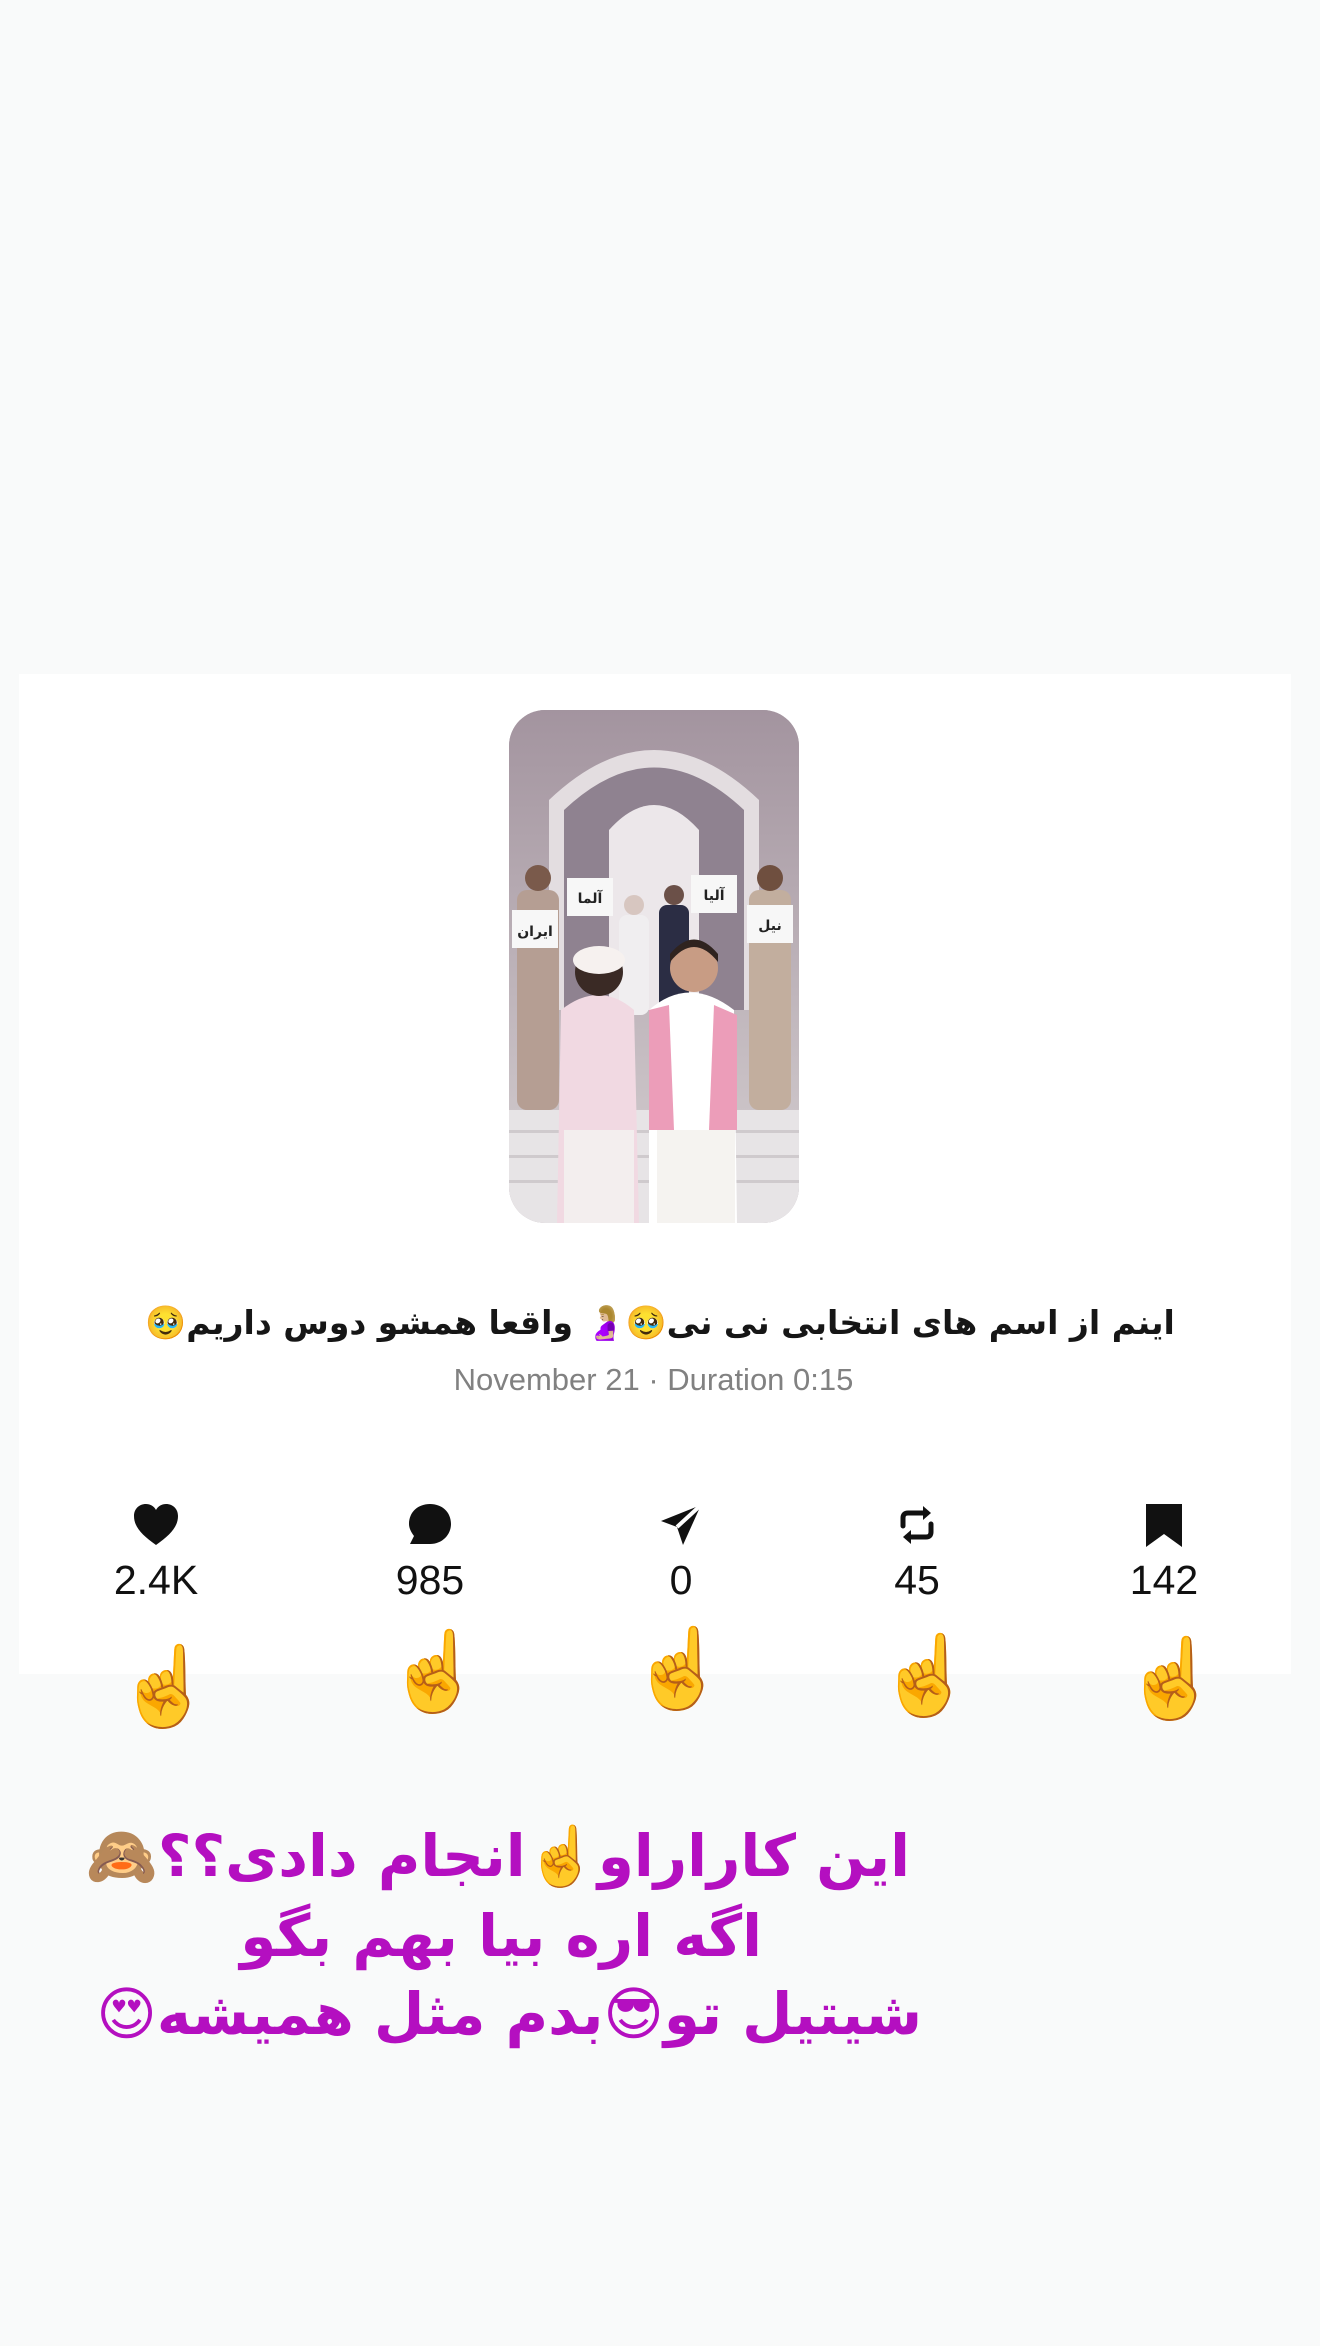 Image resolution: width=1320 pixels, height=2346 pixels. I want to click on comment-icon, so click(430, 1524).